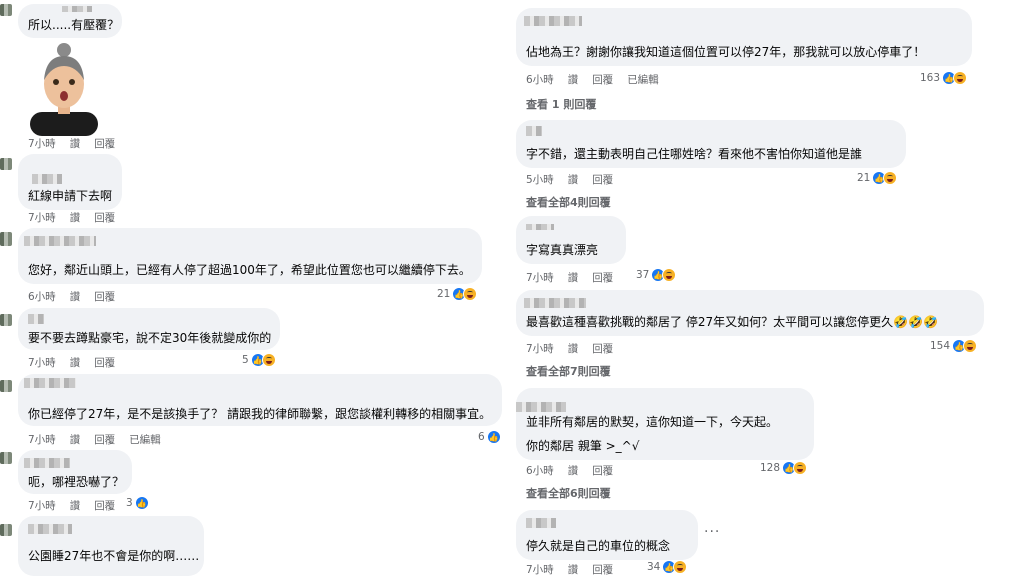 The width and height of the screenshot is (1024, 576). What do you see at coordinates (694, 154) in the screenshot?
I see `comment-text: 字不錯，還主動表明自己住哪姓啥？看來他不害怕你知道他是誰` at bounding box center [694, 154].